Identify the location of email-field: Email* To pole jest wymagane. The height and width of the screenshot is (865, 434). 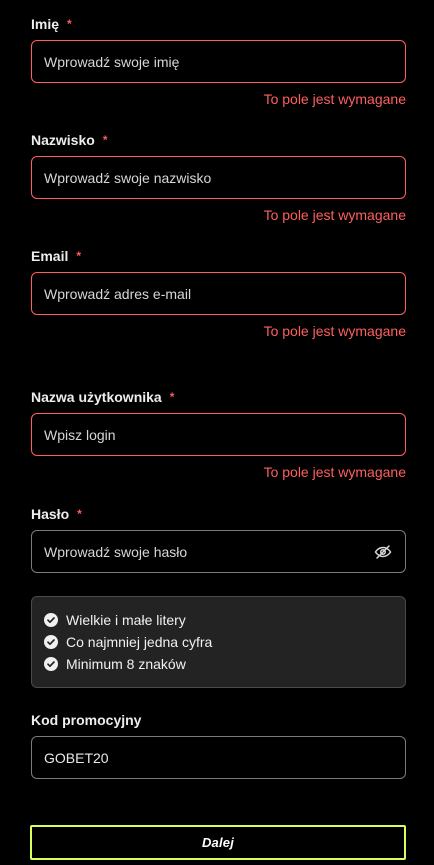
(218, 292).